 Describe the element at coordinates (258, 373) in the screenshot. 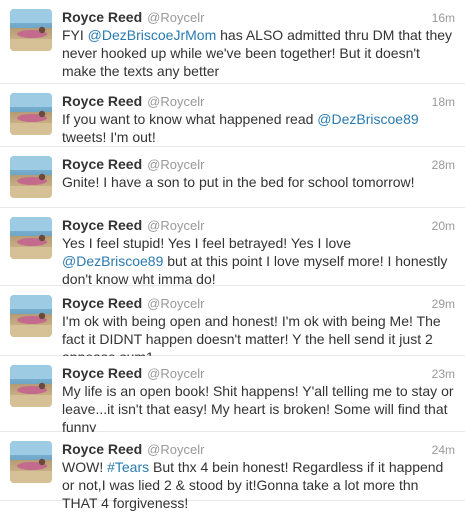

I see `tweet-header: Royce Reed @Roycelr 23m` at that location.